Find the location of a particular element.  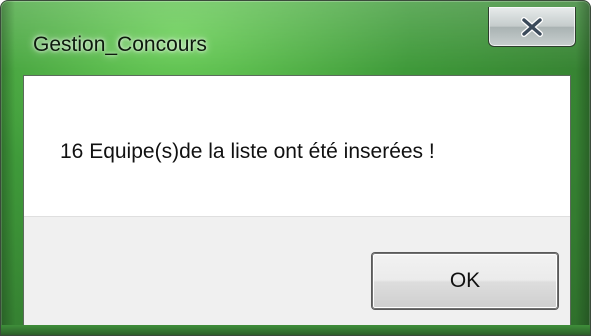

ok-button: OK is located at coordinates (465, 281).